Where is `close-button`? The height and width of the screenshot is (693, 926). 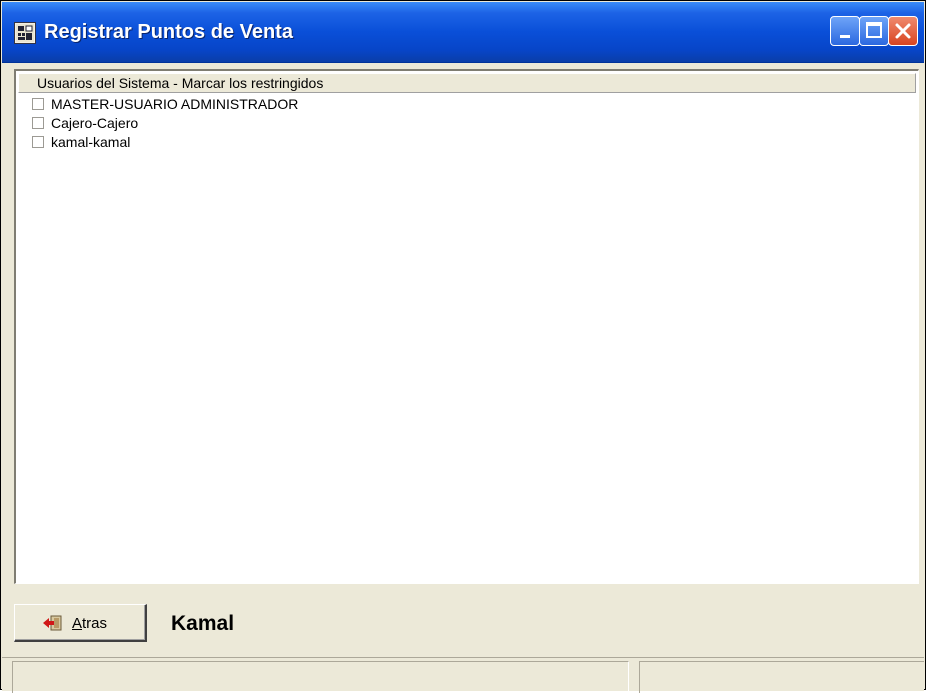
close-button is located at coordinates (903, 31).